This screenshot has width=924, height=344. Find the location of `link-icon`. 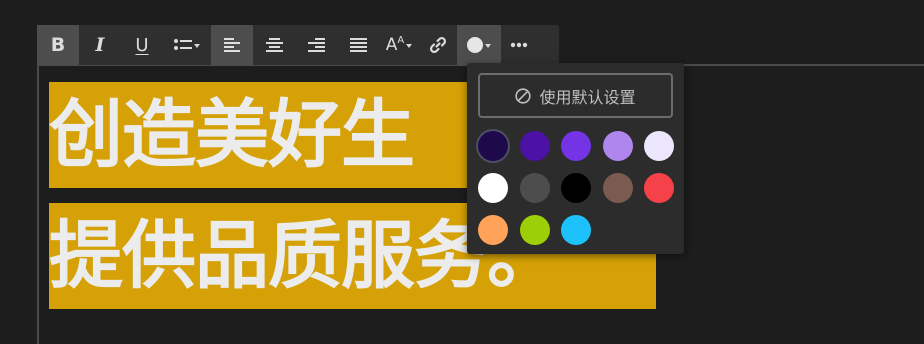

link-icon is located at coordinates (438, 45).